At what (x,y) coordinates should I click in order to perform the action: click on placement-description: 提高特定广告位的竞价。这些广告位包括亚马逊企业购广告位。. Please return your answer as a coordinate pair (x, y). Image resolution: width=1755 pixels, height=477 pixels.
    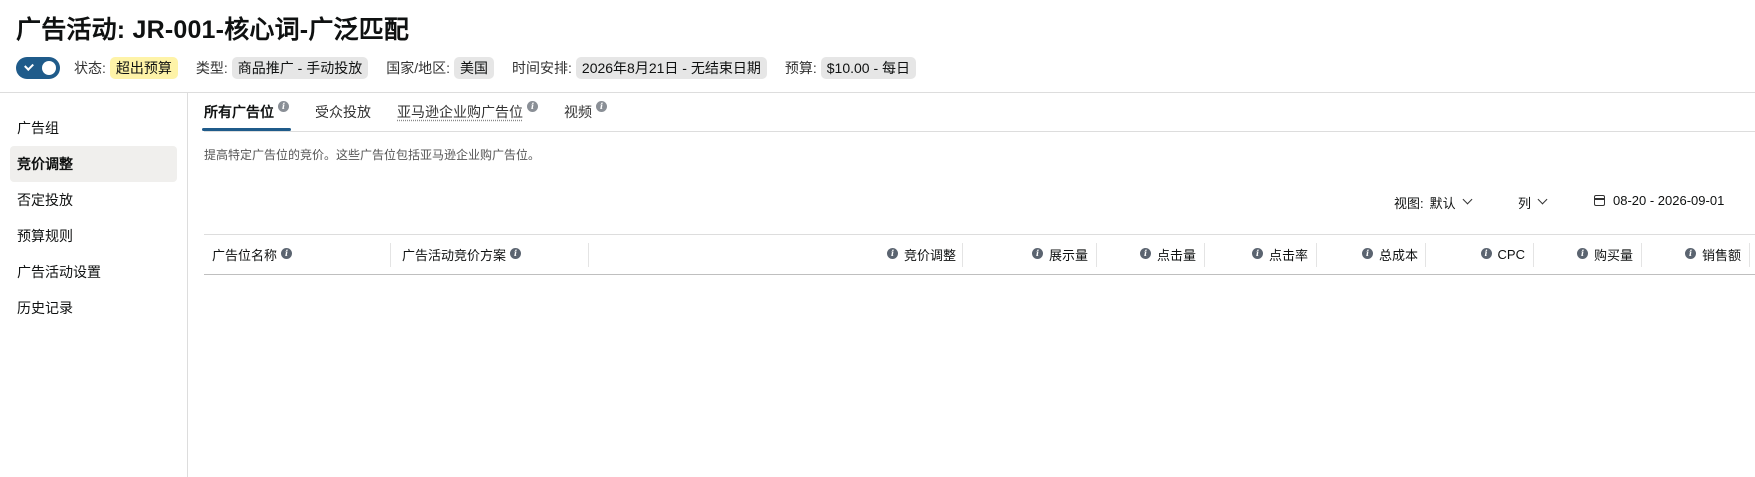
    Looking at the image, I should click on (372, 155).